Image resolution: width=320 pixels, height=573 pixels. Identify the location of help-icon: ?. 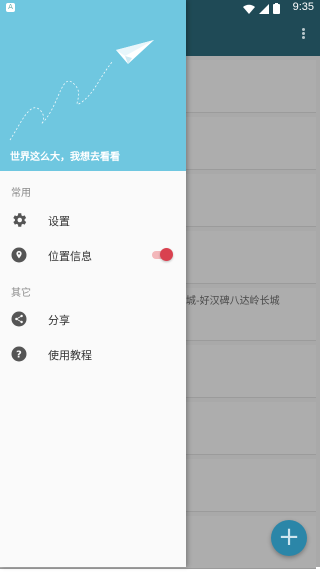
(19, 354).